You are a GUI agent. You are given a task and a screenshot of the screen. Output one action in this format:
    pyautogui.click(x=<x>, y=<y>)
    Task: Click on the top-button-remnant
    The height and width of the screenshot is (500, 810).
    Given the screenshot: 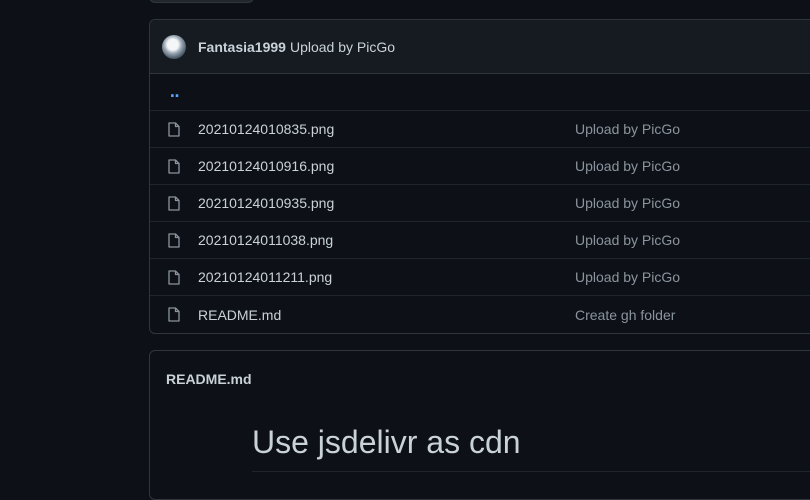 What is the action you would take?
    pyautogui.click(x=201, y=1)
    